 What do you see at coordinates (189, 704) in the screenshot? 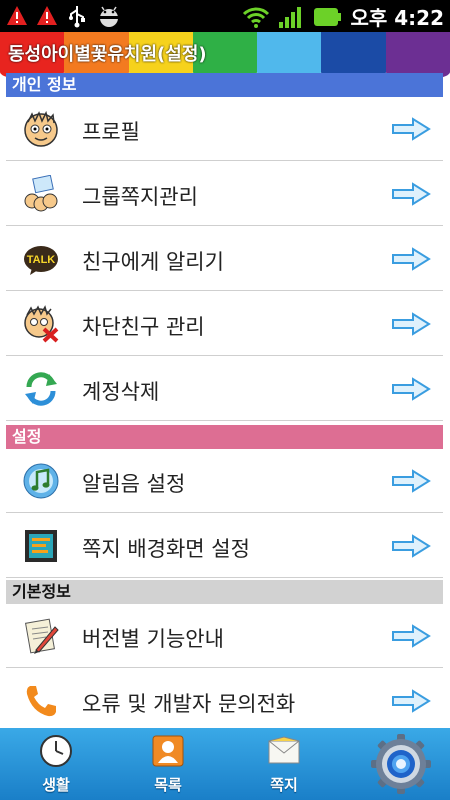
I see `menu-item-label: 오류 및 개발자 문의전화` at bounding box center [189, 704].